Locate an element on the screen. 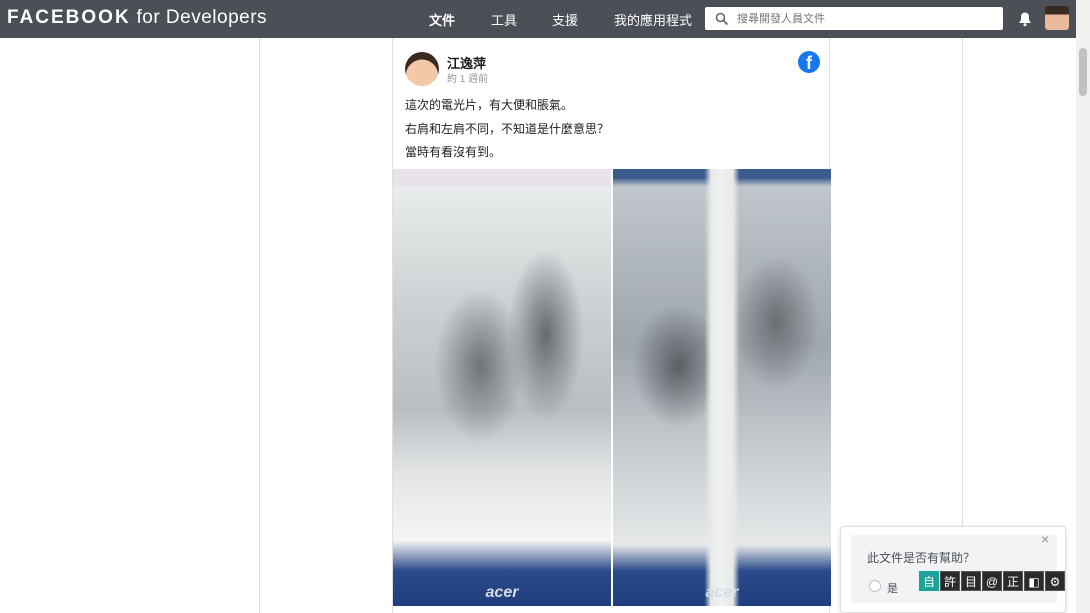  brand-sub: for Developers is located at coordinates (202, 17).